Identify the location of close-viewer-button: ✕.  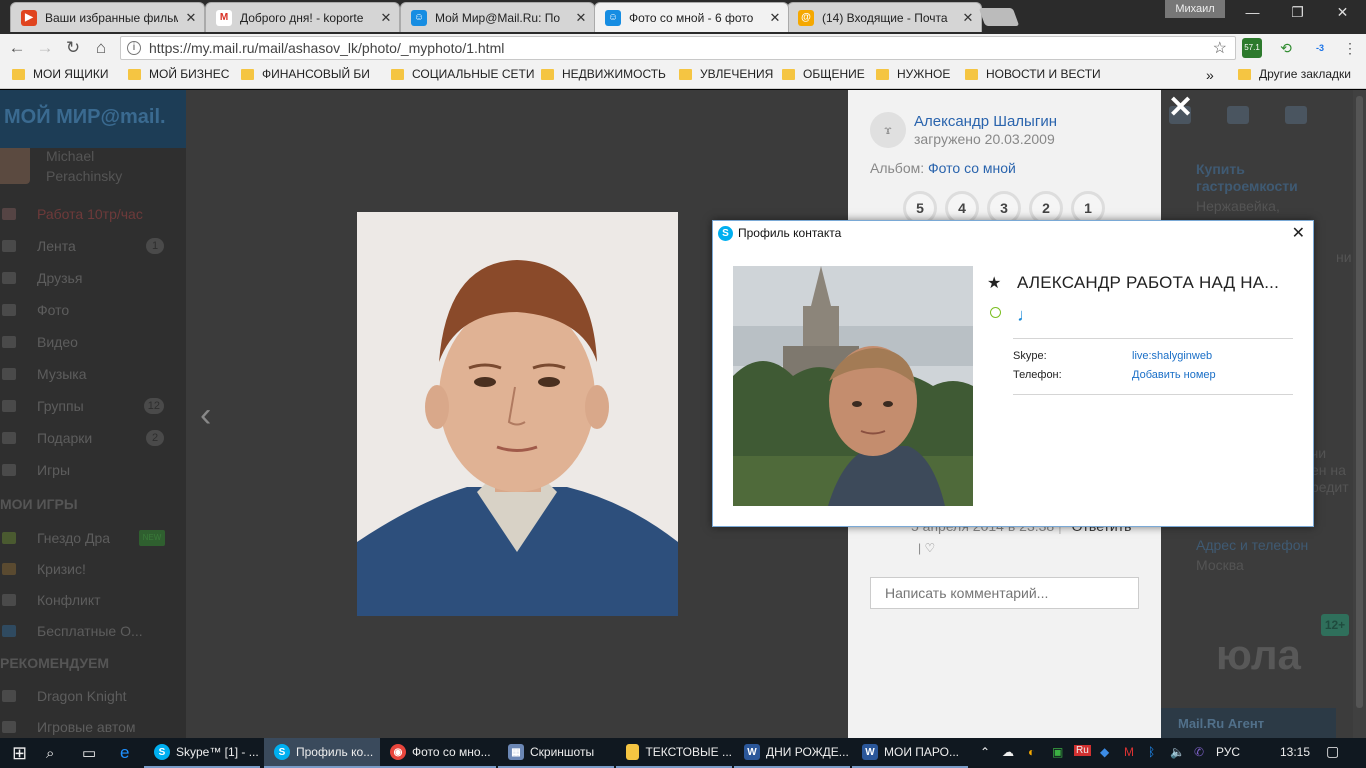
(1180, 107).